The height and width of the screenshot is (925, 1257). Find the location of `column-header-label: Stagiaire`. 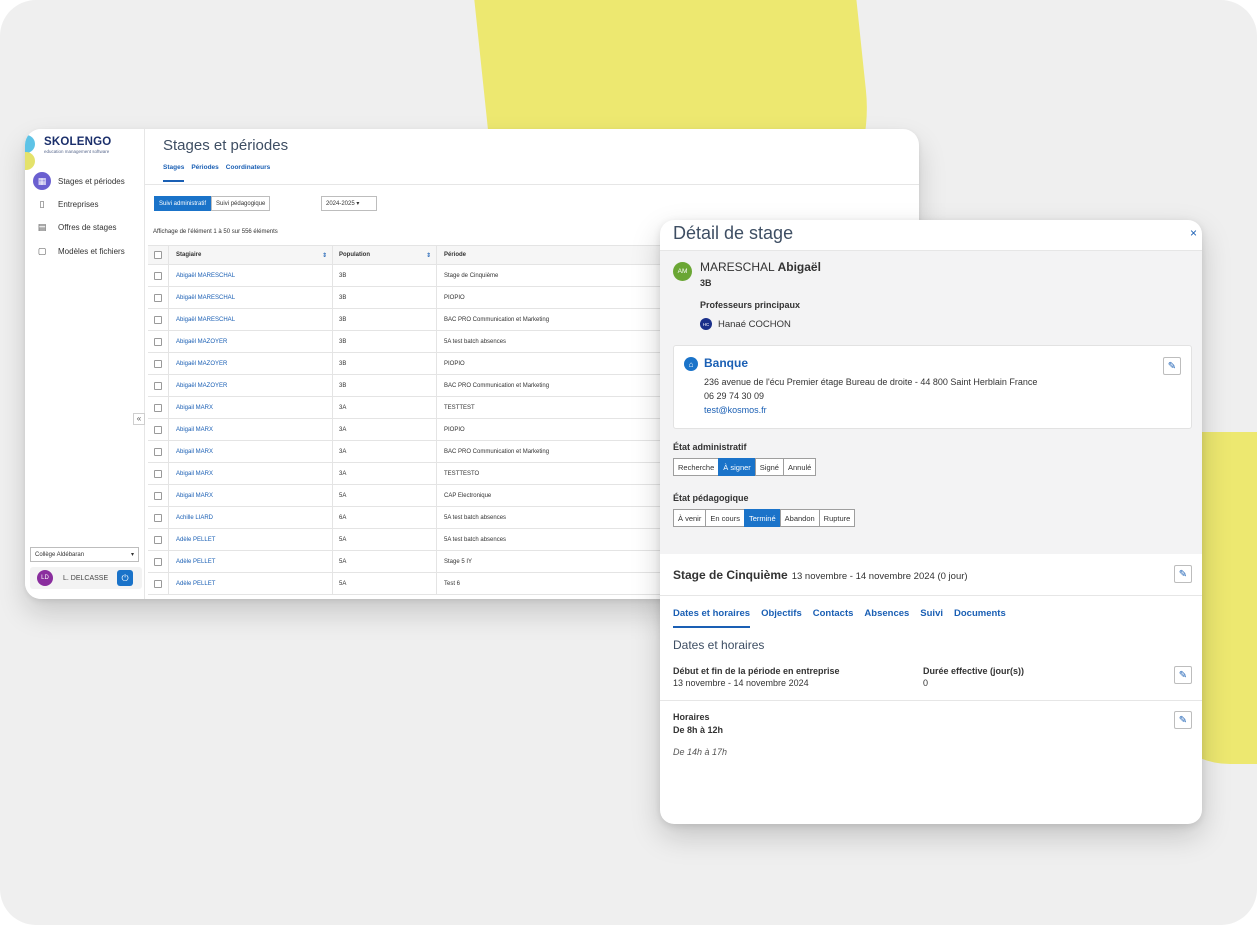

column-header-label: Stagiaire is located at coordinates (189, 255).